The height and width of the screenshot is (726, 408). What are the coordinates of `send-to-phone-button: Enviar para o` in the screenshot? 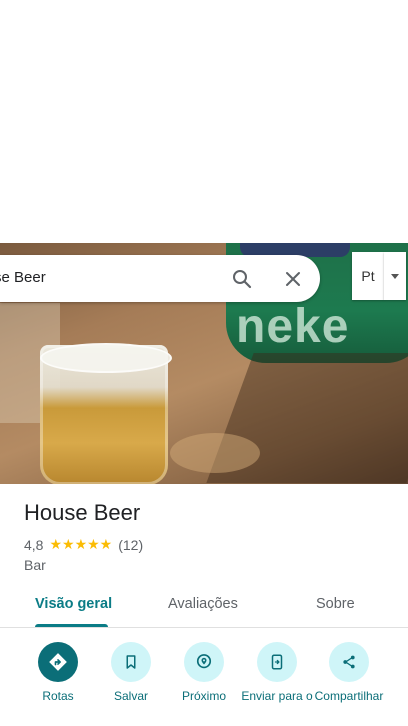 It's located at (277, 672).